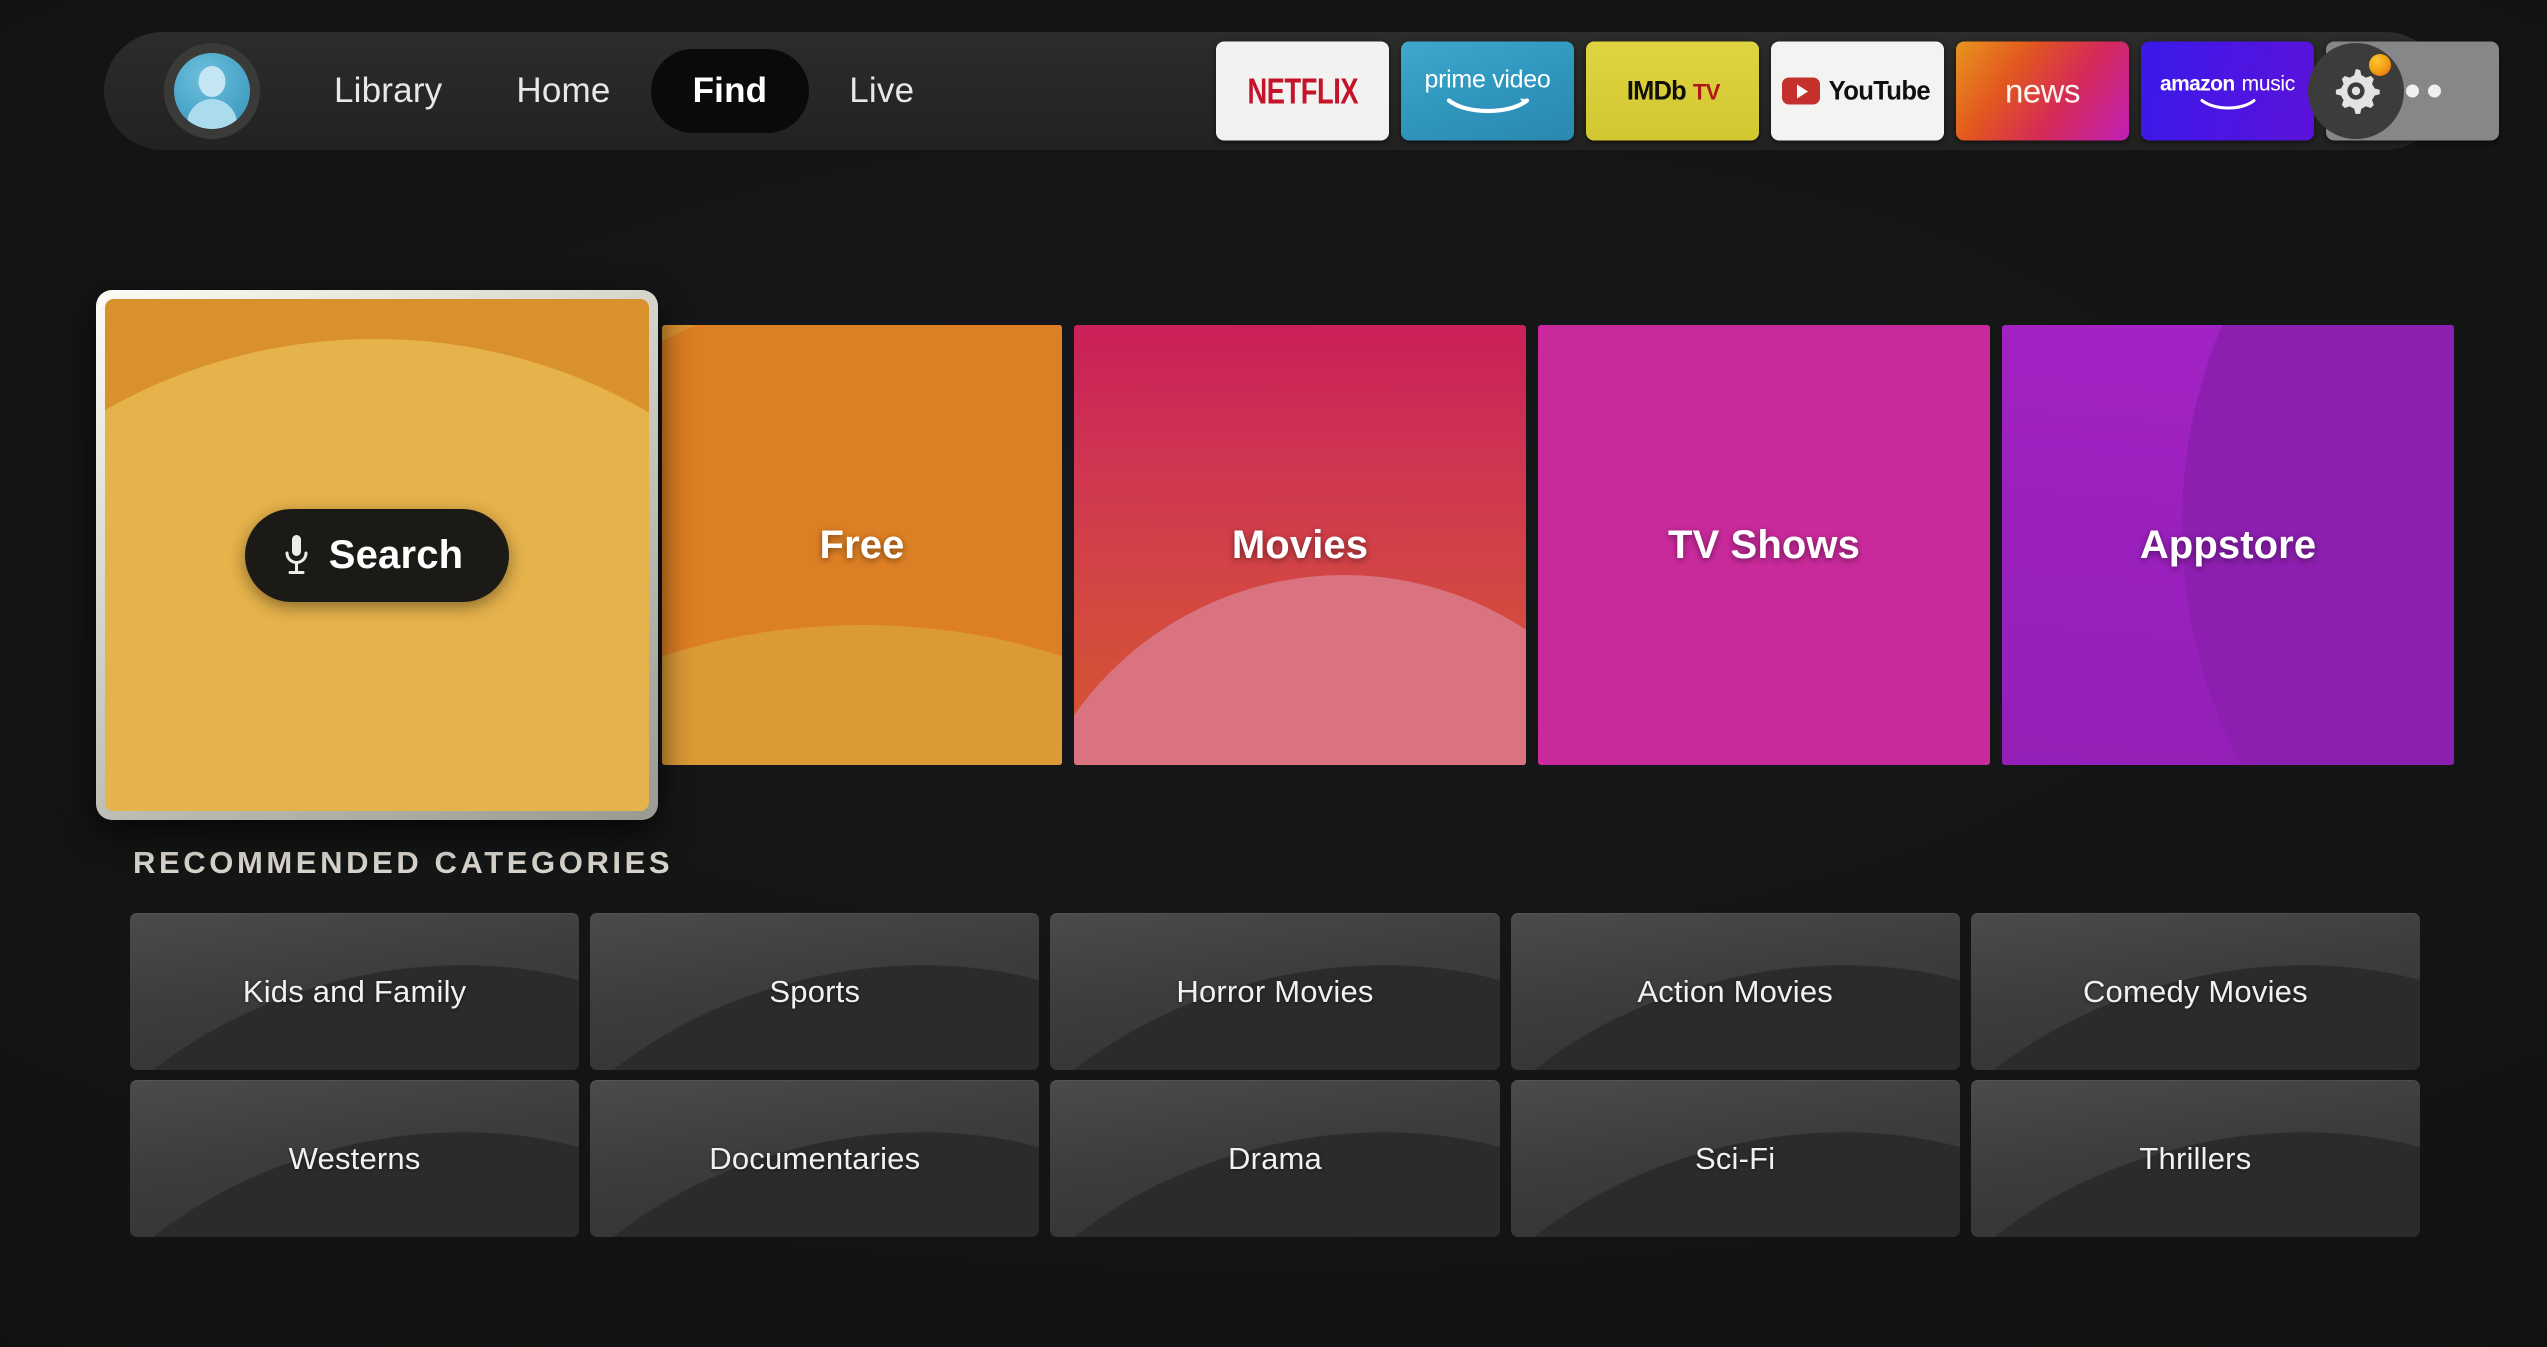  I want to click on category-label: Documentaries, so click(815, 1158).